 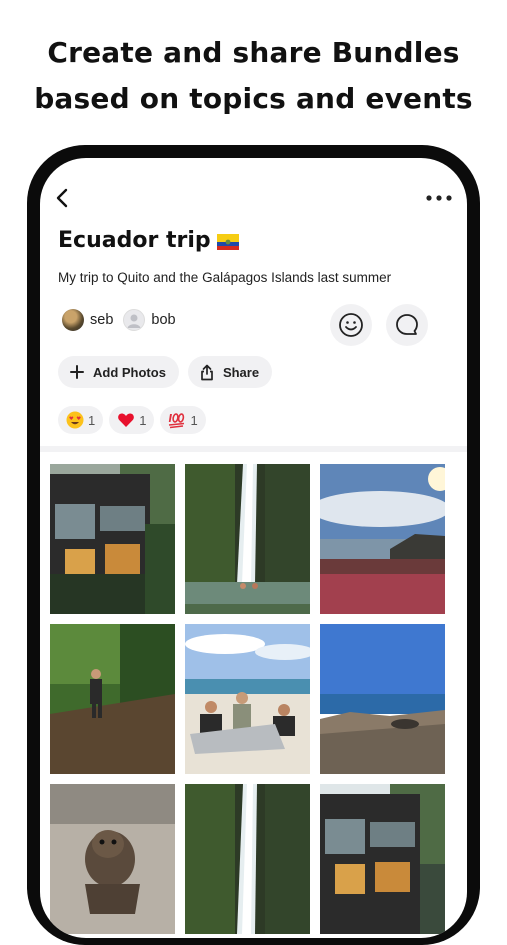 I want to click on add-photos-button: Add Photos, so click(x=118, y=372).